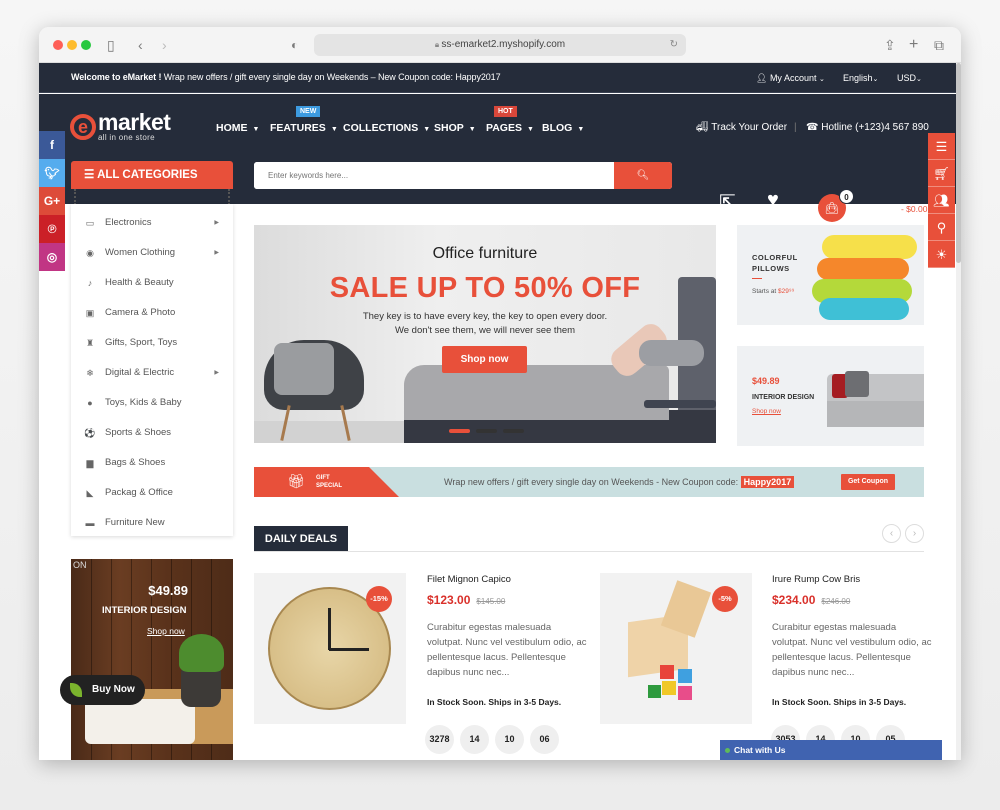 This screenshot has width=1000, height=810. I want to click on nav-home: HOME ▼, so click(237, 128).